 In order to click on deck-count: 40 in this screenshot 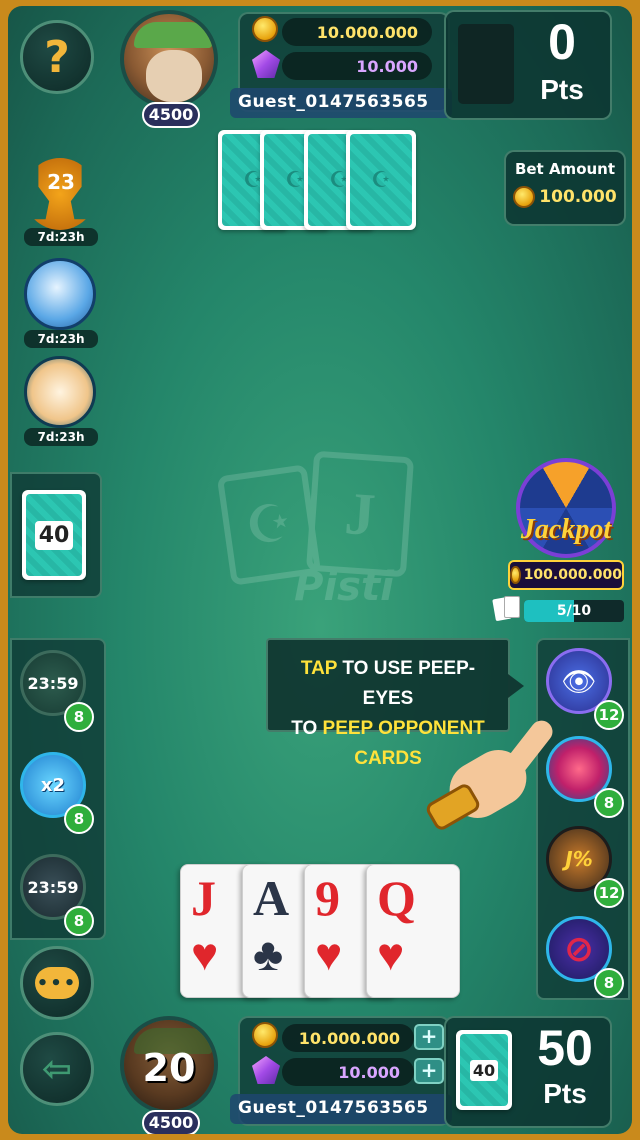, I will do `click(54, 535)`.